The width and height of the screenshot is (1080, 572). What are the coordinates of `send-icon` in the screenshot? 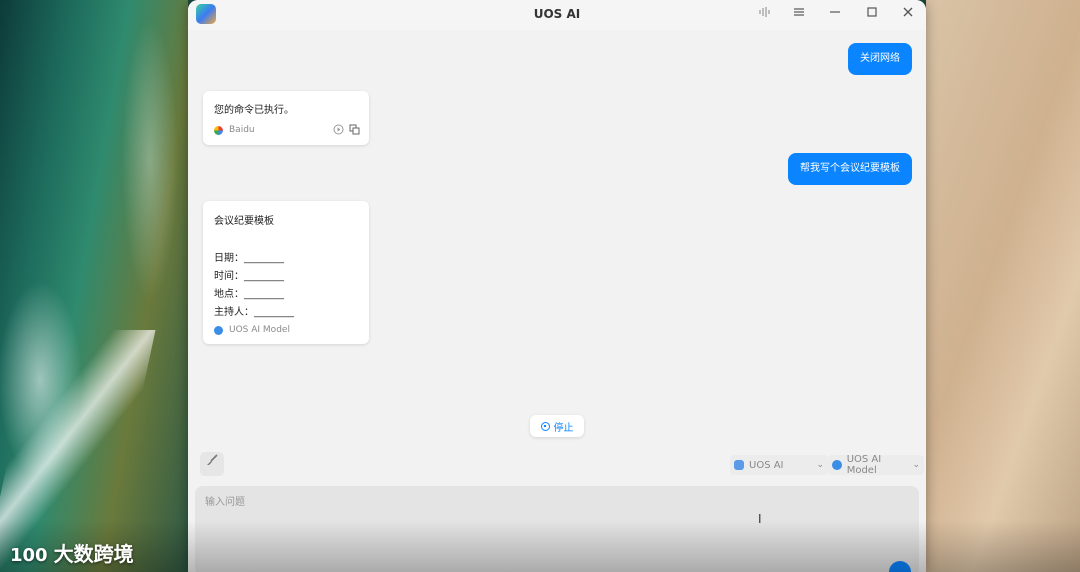 It's located at (900, 566).